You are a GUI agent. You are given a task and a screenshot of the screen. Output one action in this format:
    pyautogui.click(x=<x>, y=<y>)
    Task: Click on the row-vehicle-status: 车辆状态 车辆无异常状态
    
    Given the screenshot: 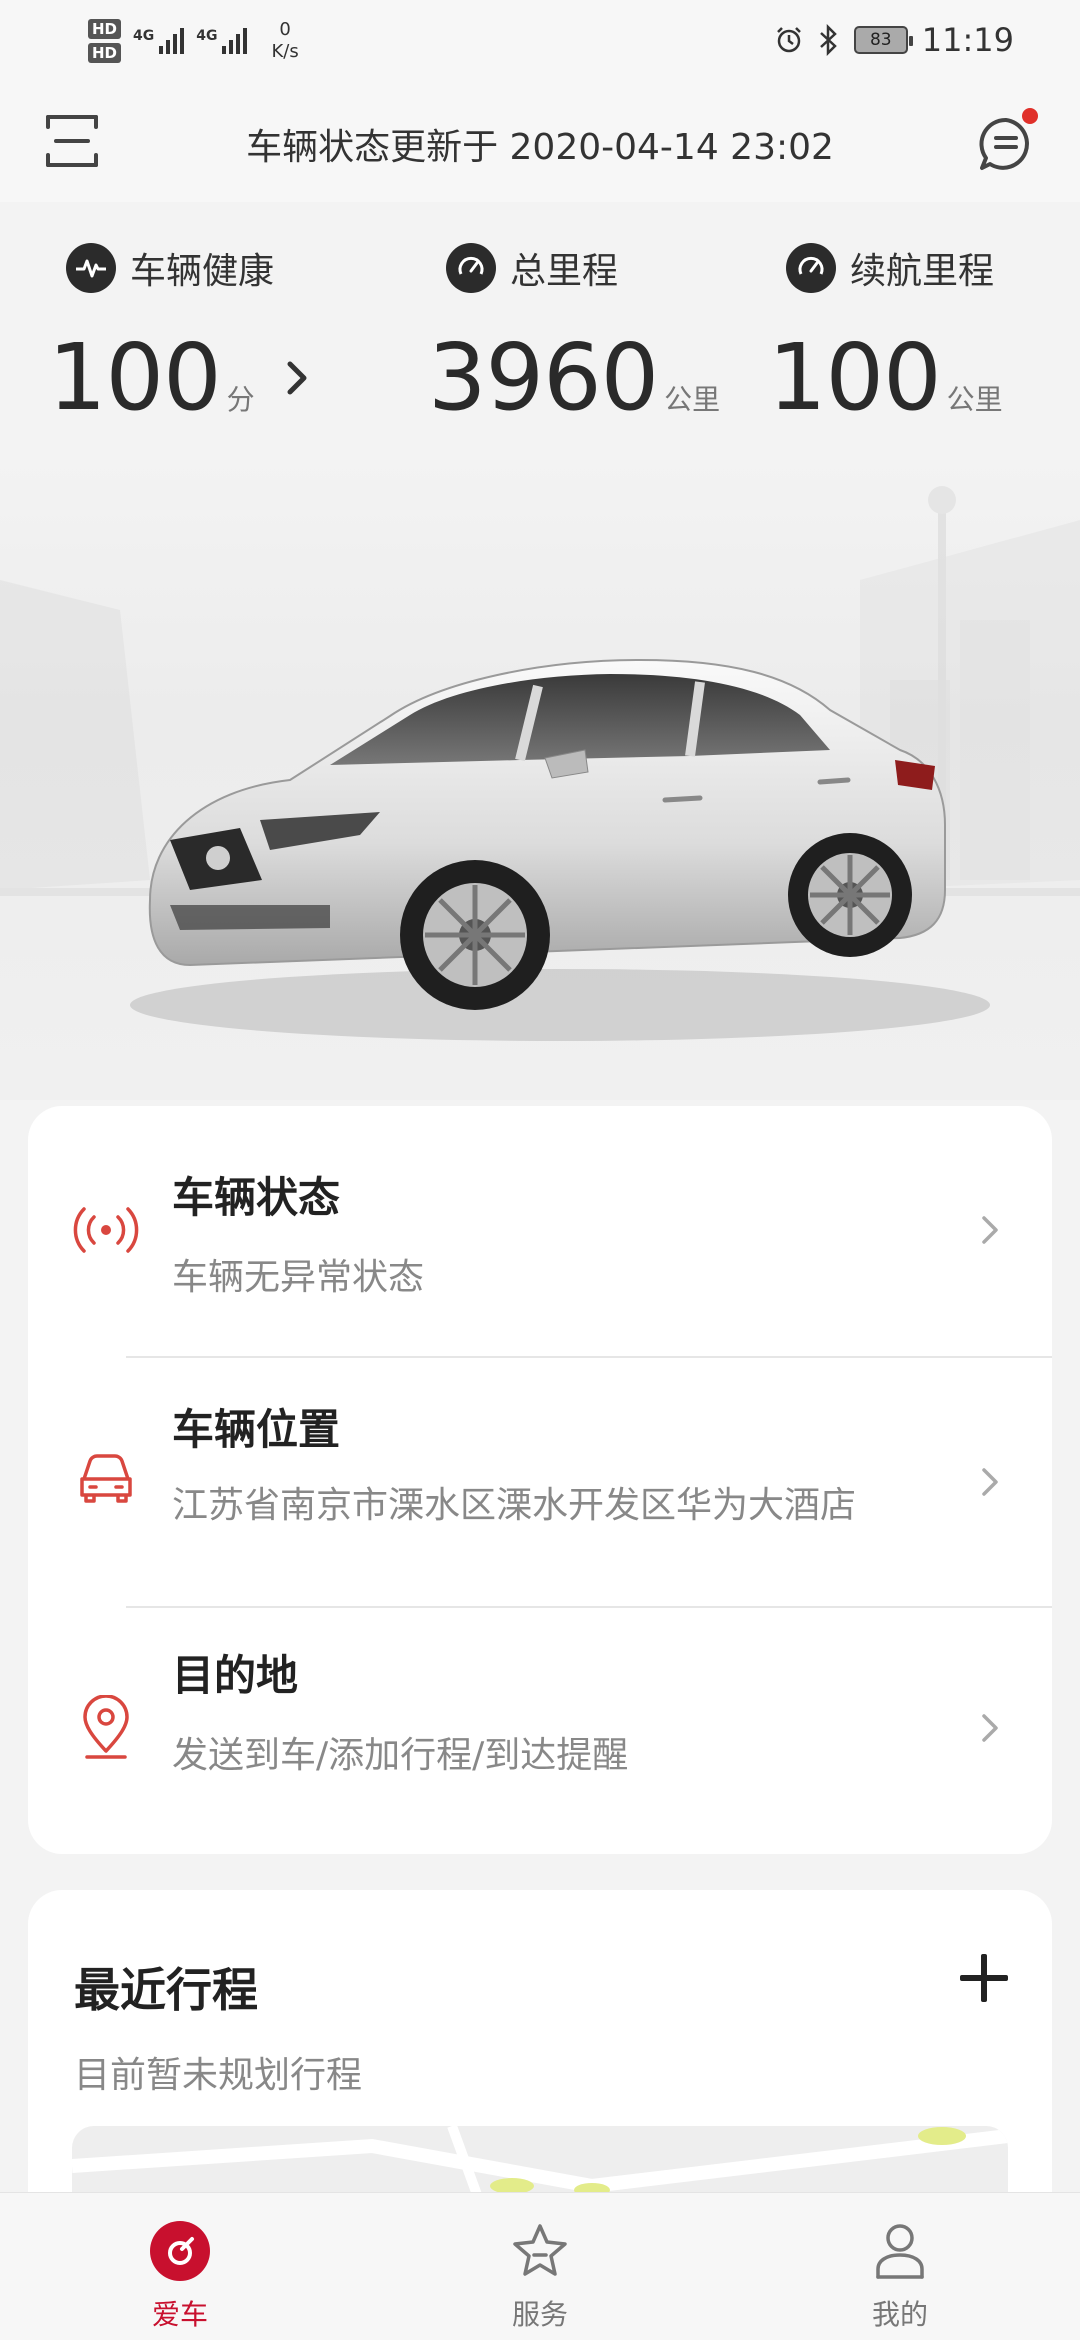 What is the action you would take?
    pyautogui.click(x=540, y=1231)
    